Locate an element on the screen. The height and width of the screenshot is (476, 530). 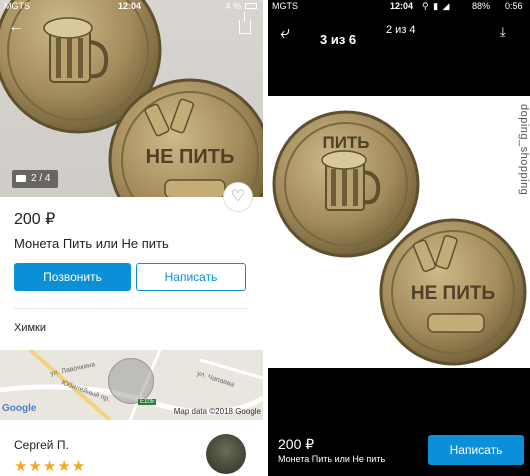
rating-stars: ★★★★★ is located at coordinates (50, 466).